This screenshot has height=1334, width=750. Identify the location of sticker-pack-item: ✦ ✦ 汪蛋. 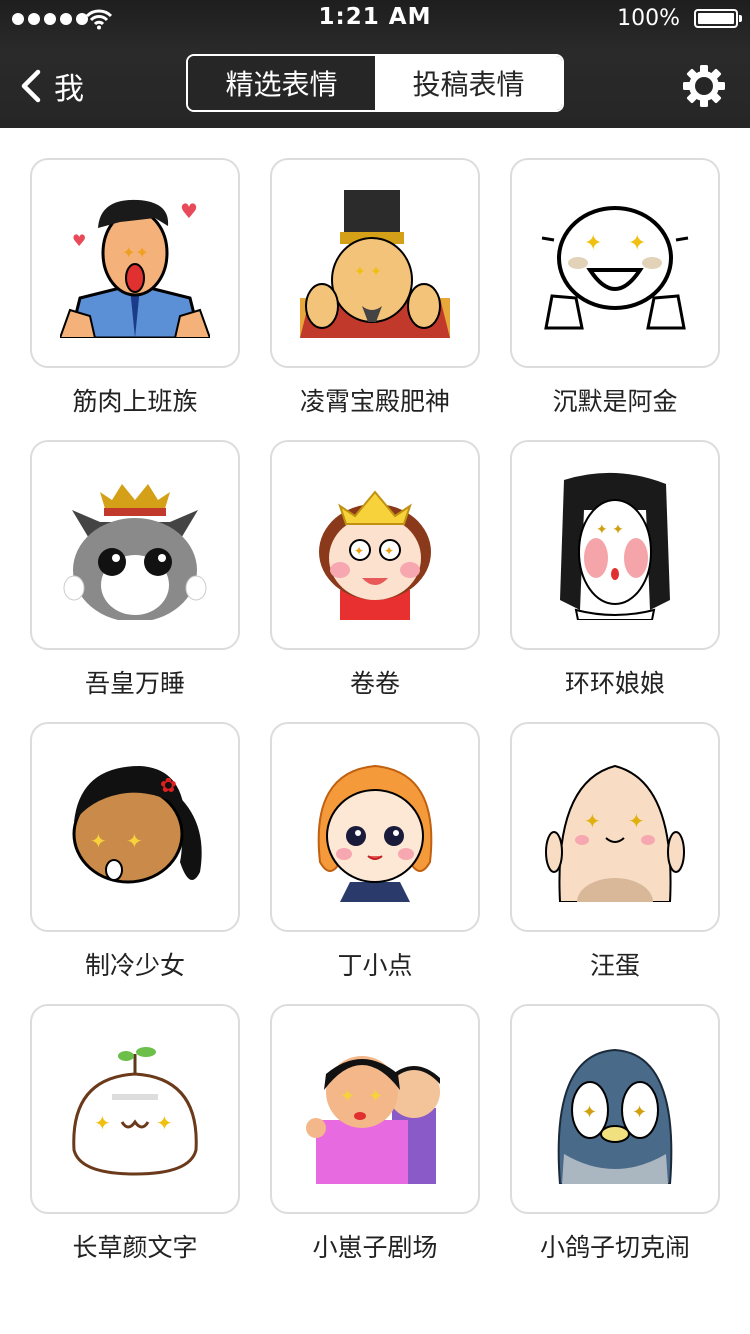
(615, 857).